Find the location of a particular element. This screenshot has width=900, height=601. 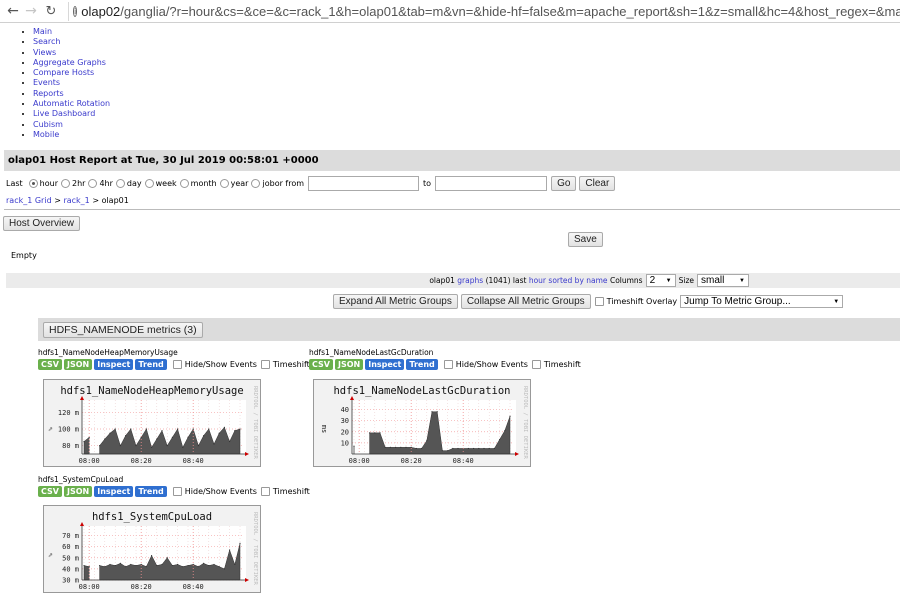

menu-reports: Reports is located at coordinates (48, 93).